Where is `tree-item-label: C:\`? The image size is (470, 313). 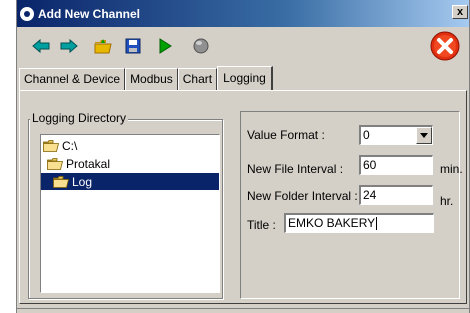 tree-item-label: C:\ is located at coordinates (70, 145).